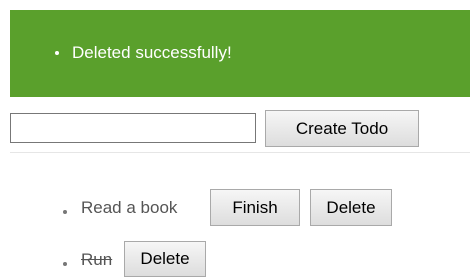 The height and width of the screenshot is (278, 470). I want to click on create-todo-button: Create Todo, so click(342, 128).